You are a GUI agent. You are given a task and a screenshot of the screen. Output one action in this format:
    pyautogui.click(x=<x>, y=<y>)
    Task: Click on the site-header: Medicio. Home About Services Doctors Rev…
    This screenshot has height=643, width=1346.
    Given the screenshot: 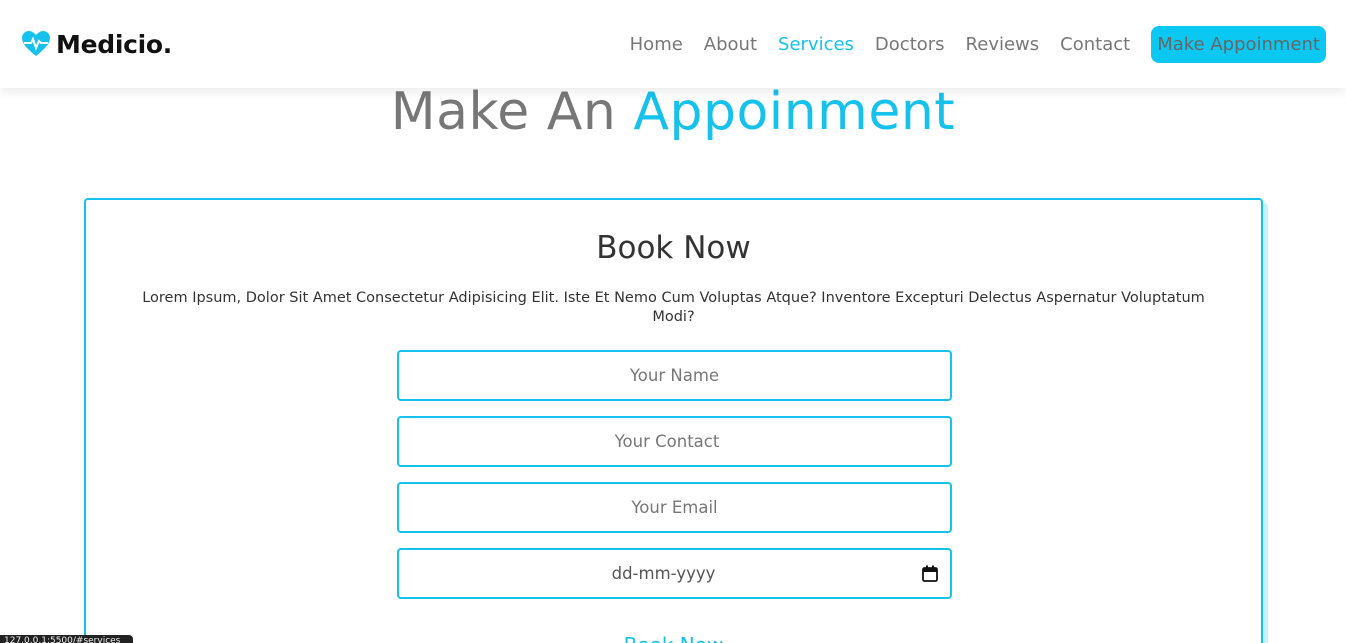 What is the action you would take?
    pyautogui.click(x=673, y=44)
    